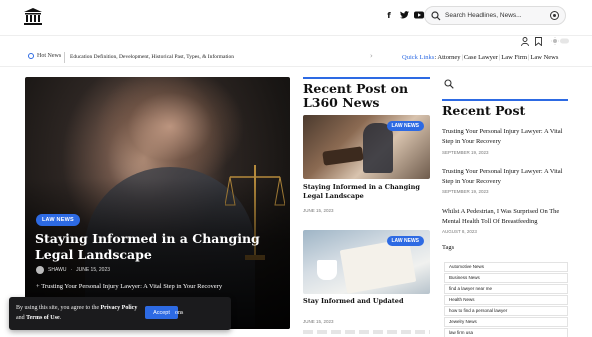 The image size is (592, 337). Describe the element at coordinates (73, 270) in the screenshot. I see `hero-meta: SHAWU · JUNE 15, 2023` at that location.